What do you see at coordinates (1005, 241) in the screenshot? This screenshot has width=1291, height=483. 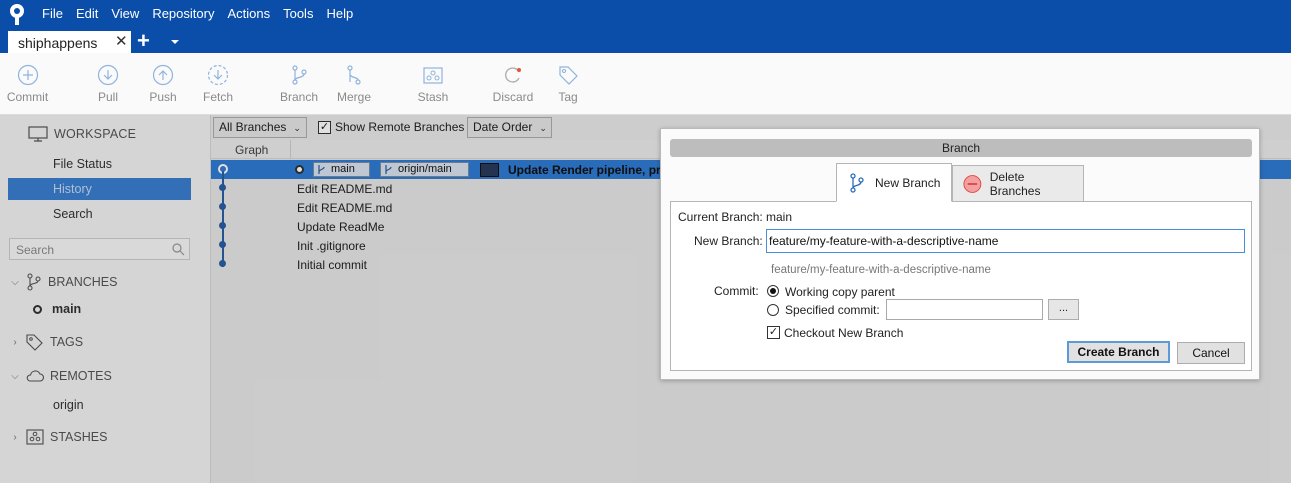 I see `new-branch-input` at bounding box center [1005, 241].